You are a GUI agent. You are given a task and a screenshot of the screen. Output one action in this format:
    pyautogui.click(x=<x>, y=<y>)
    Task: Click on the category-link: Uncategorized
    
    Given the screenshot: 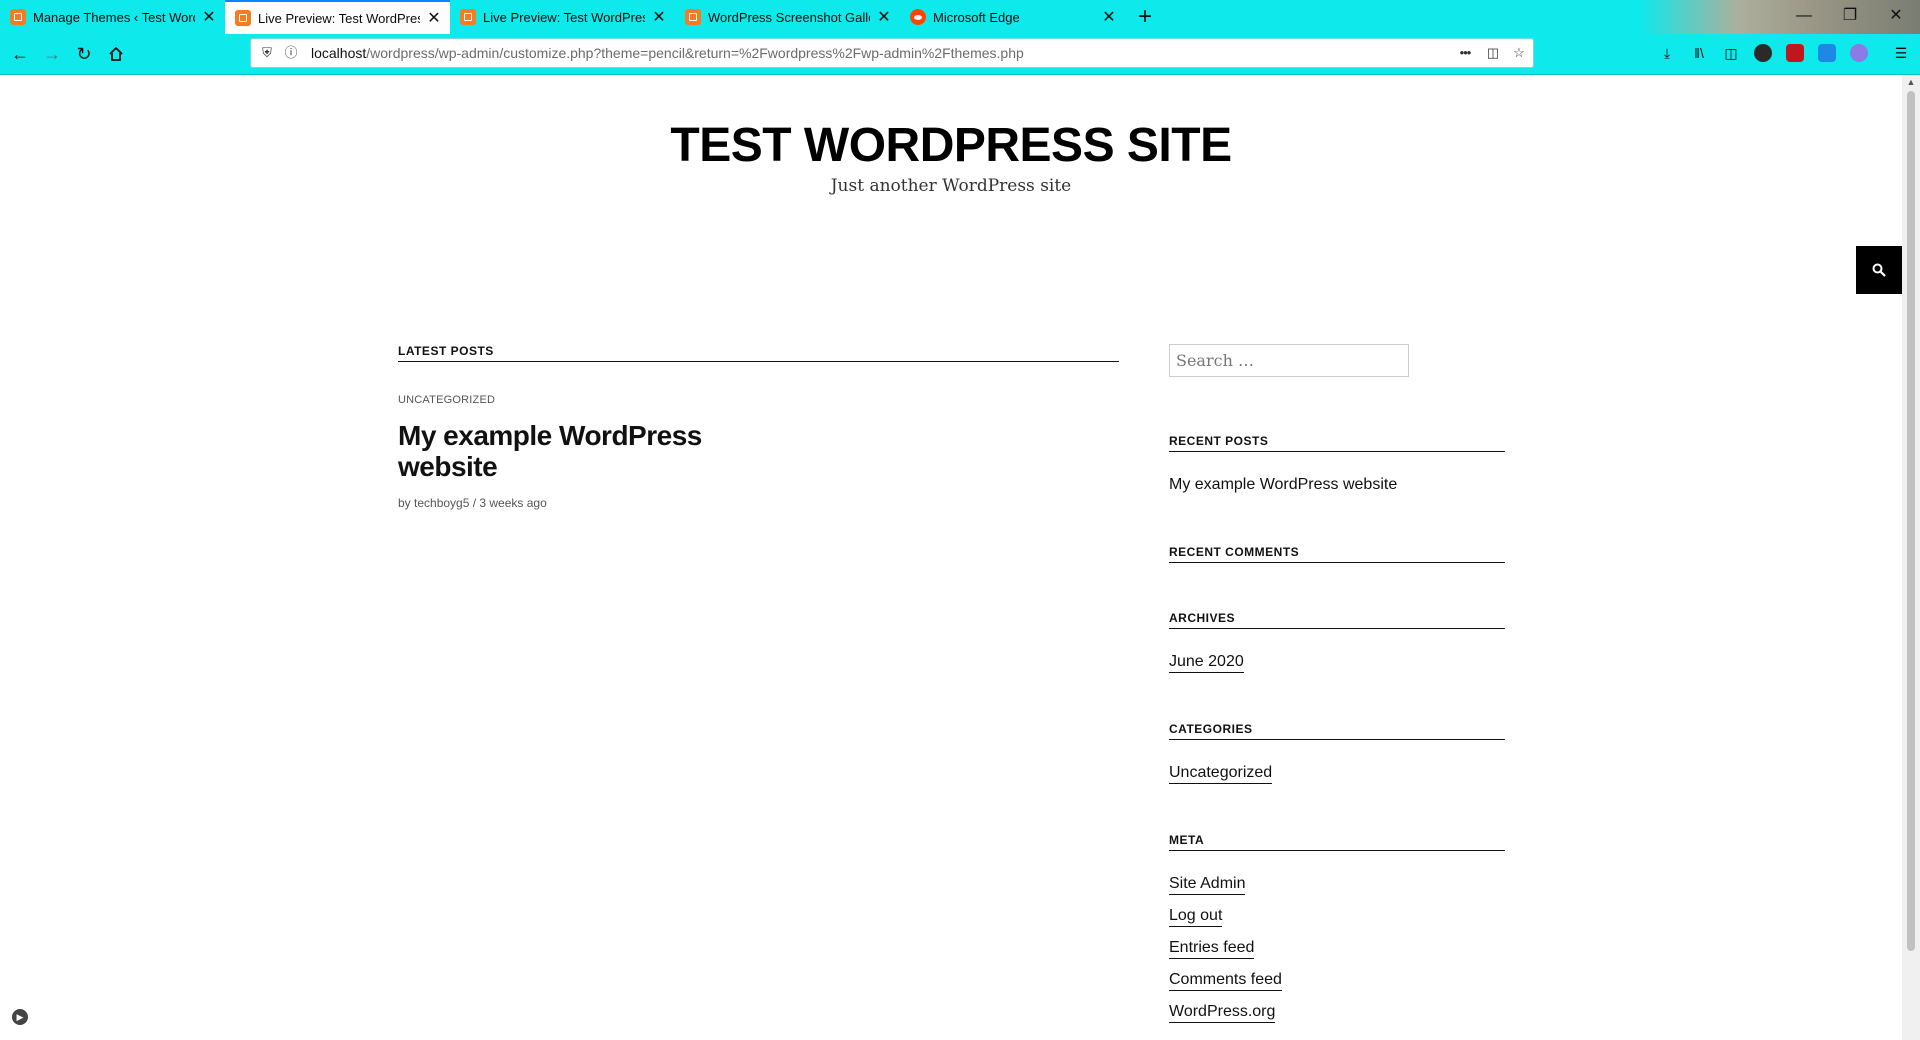 What is the action you would take?
    pyautogui.click(x=1221, y=774)
    